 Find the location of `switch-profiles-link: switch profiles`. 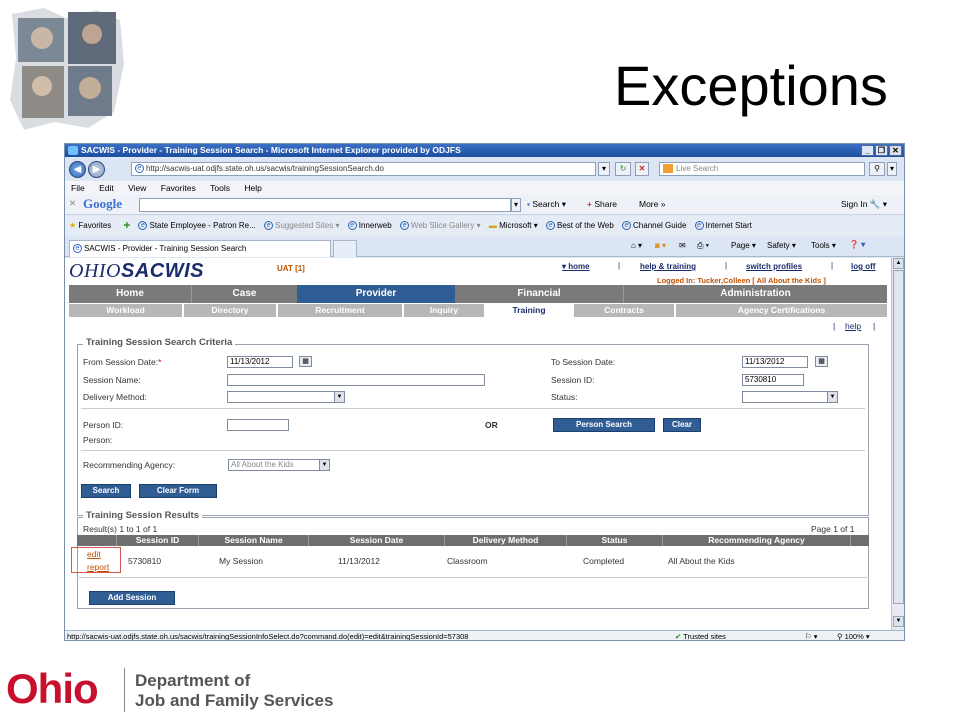

switch-profiles-link: switch profiles is located at coordinates (774, 266).